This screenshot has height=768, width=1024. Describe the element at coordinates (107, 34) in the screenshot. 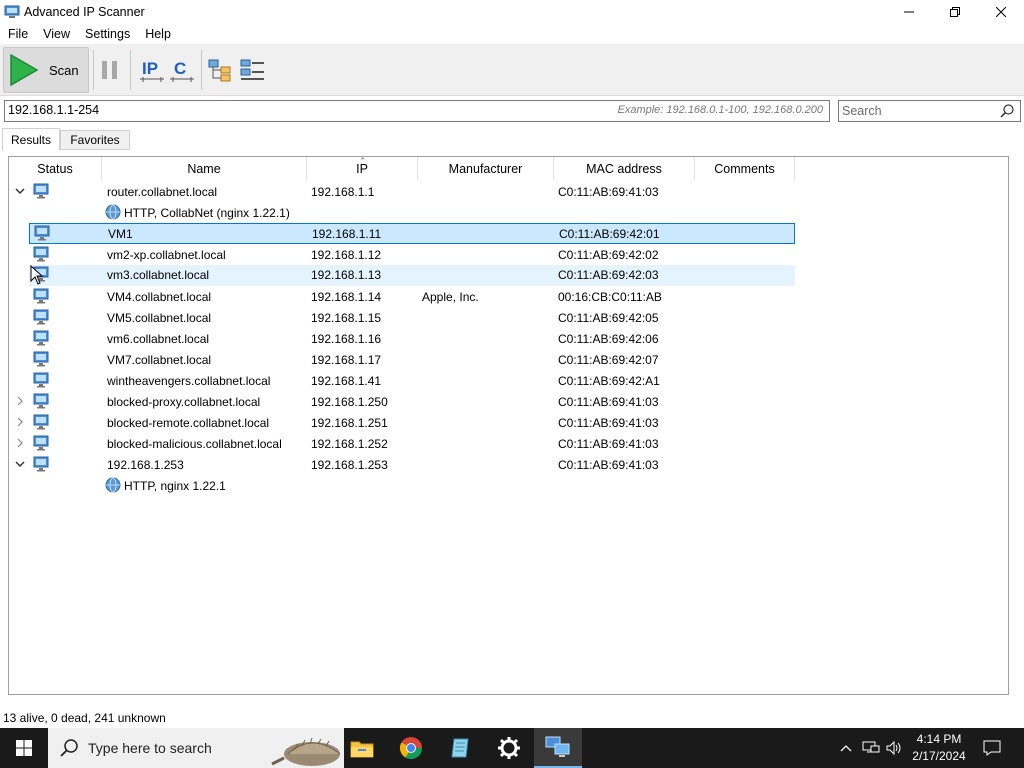

I see `menu-settings: Settings` at that location.